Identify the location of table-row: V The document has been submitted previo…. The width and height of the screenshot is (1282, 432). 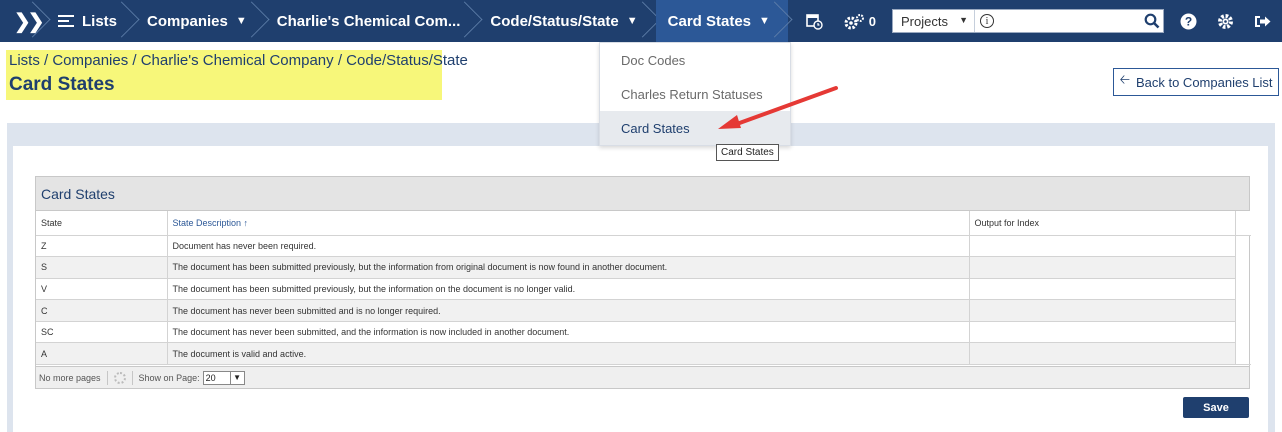
(643, 289).